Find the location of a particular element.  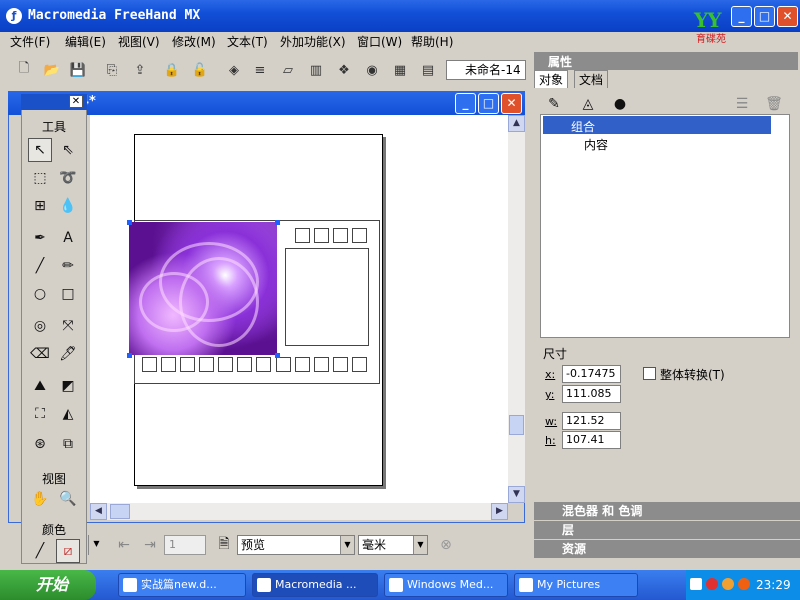

task-my-pictures: My Pictures is located at coordinates (576, 585).